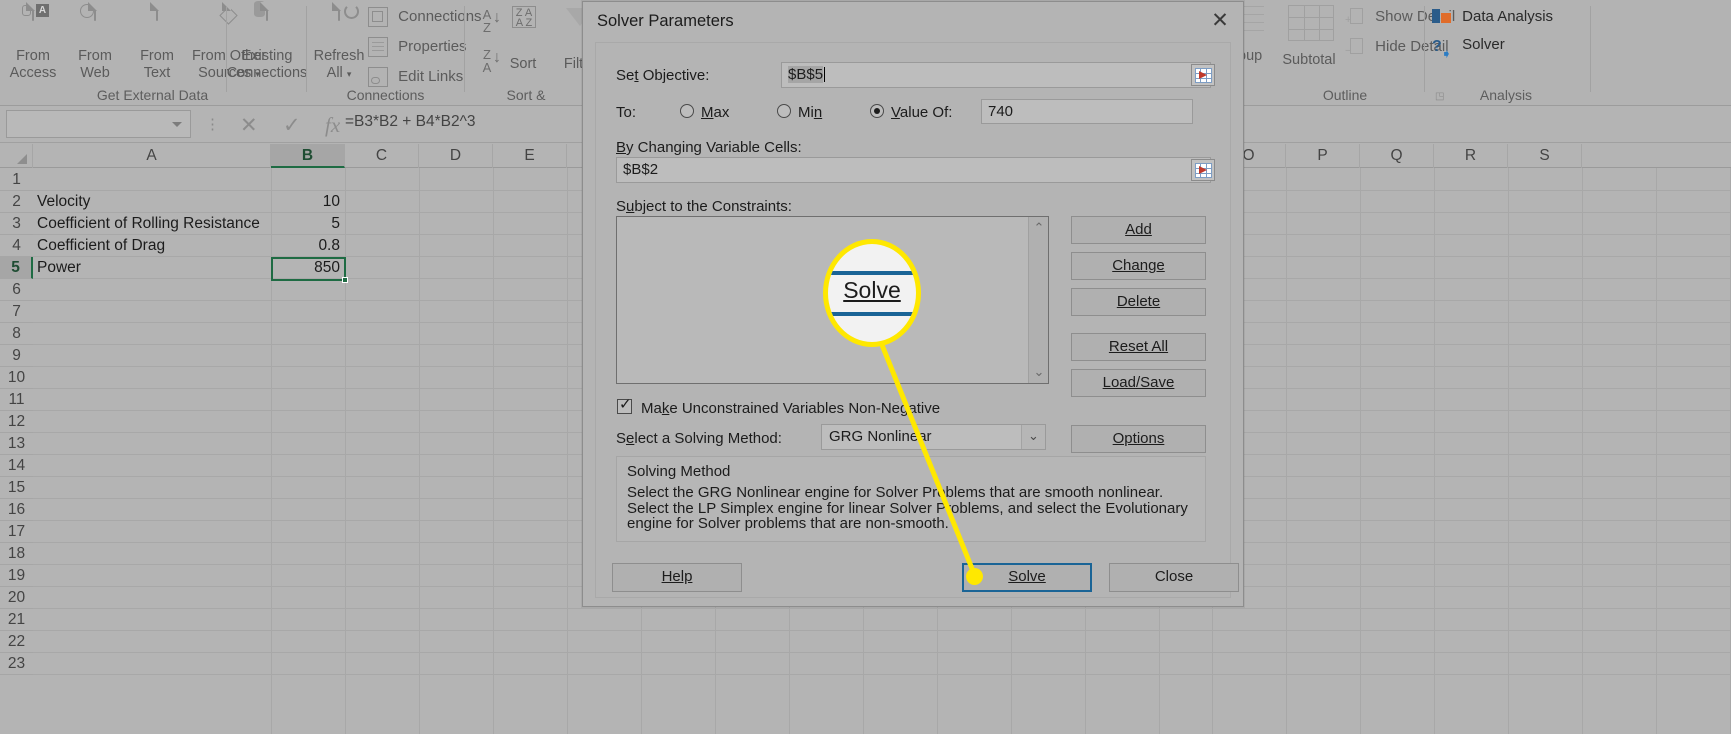 The height and width of the screenshot is (734, 1731). What do you see at coordinates (530, 156) in the screenshot?
I see `column-header-E: E` at bounding box center [530, 156].